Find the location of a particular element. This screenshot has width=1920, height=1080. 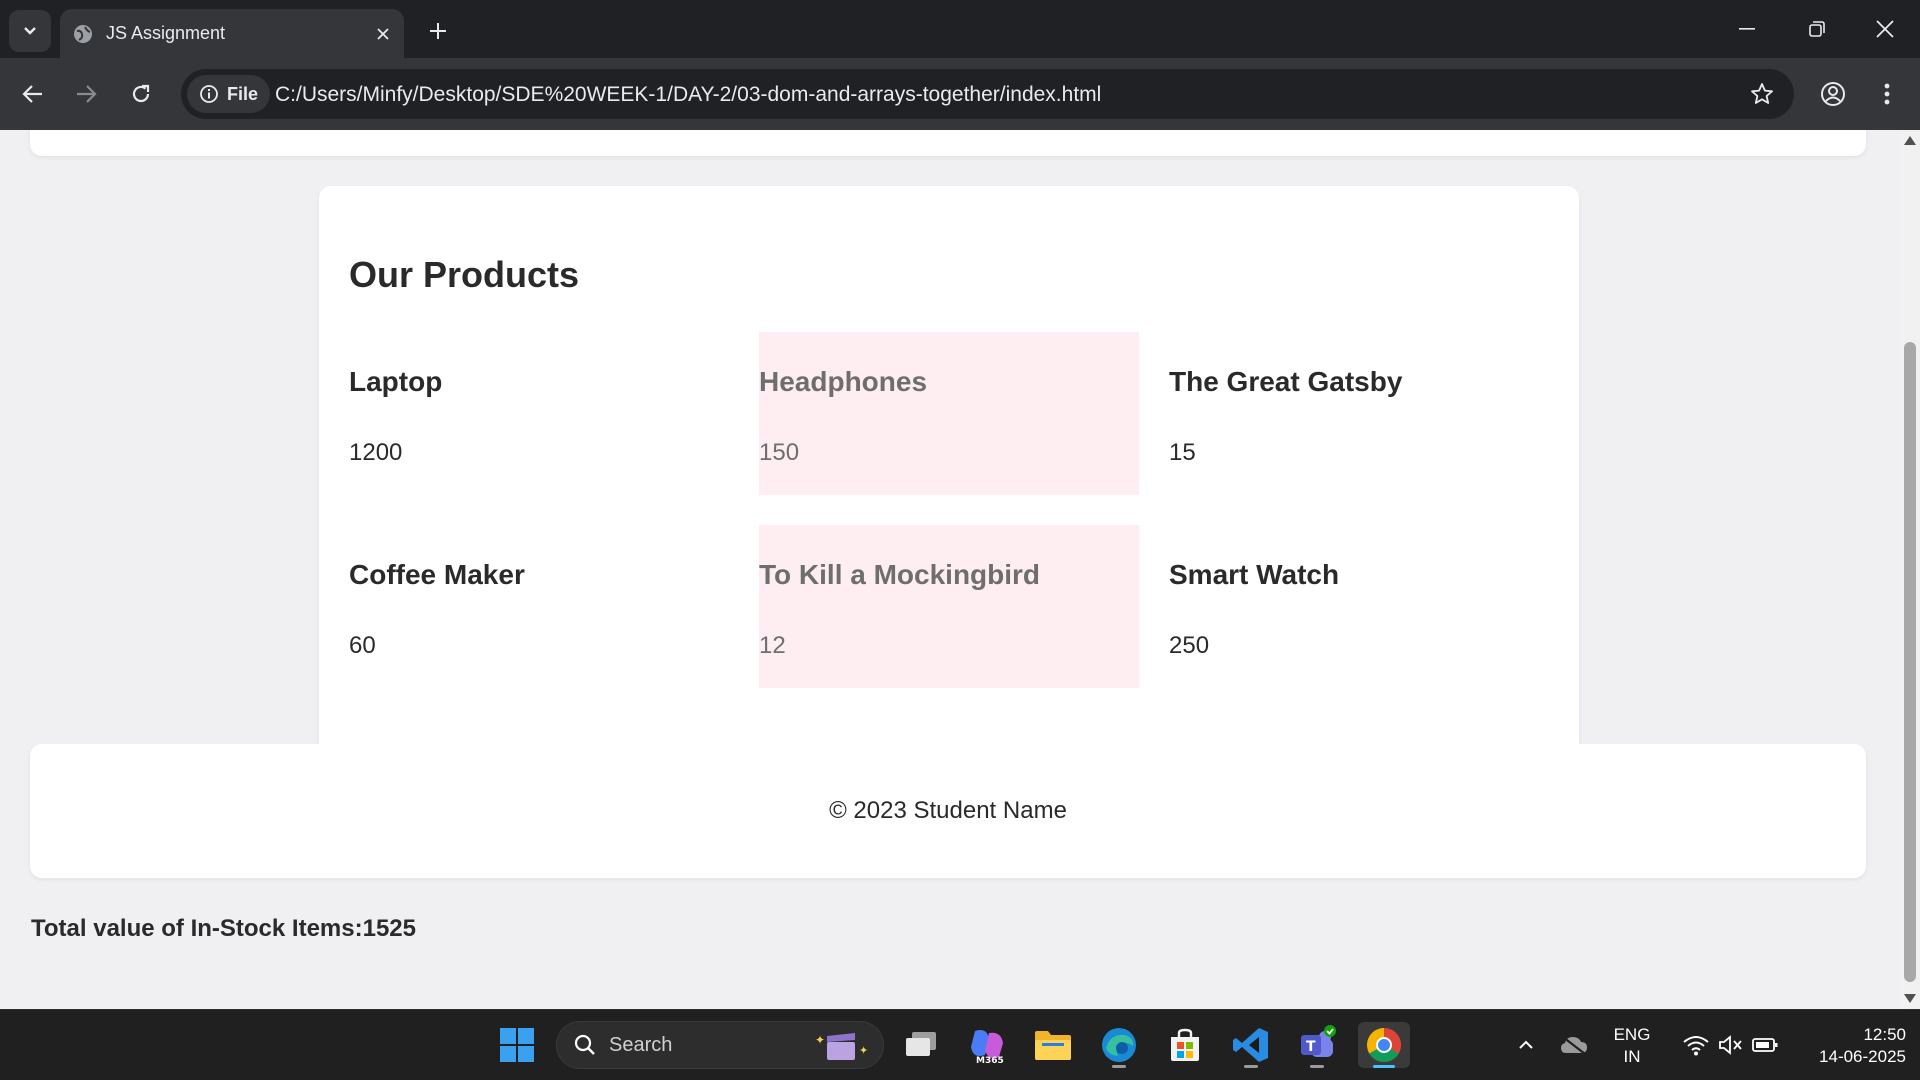

product-name: Coffee Maker is located at coordinates (437, 574).